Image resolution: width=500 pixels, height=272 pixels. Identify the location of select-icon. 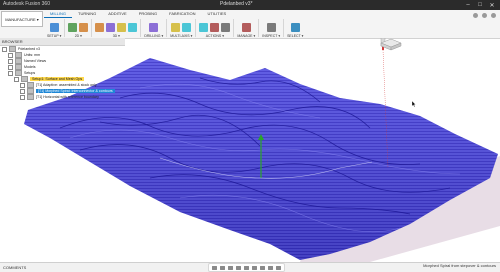
(295, 27).